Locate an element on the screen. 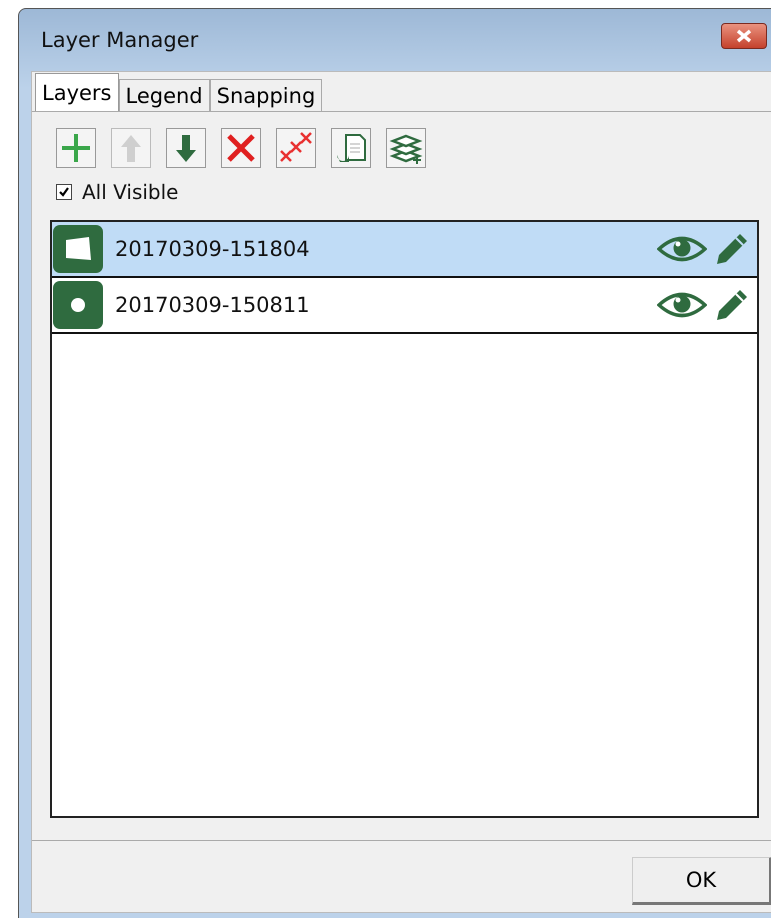  document-icon is located at coordinates (351, 148).